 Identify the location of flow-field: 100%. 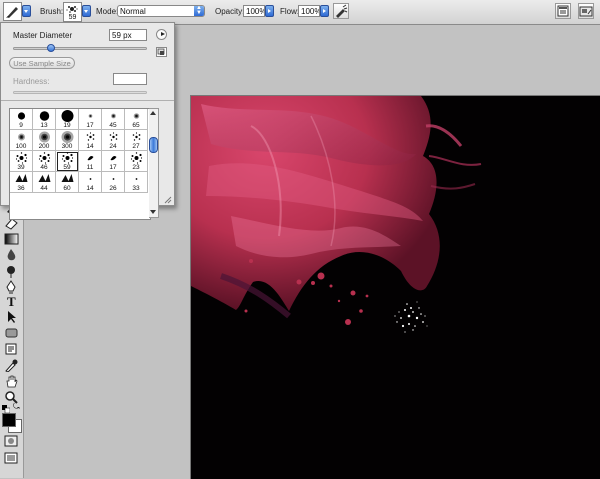
(309, 11).